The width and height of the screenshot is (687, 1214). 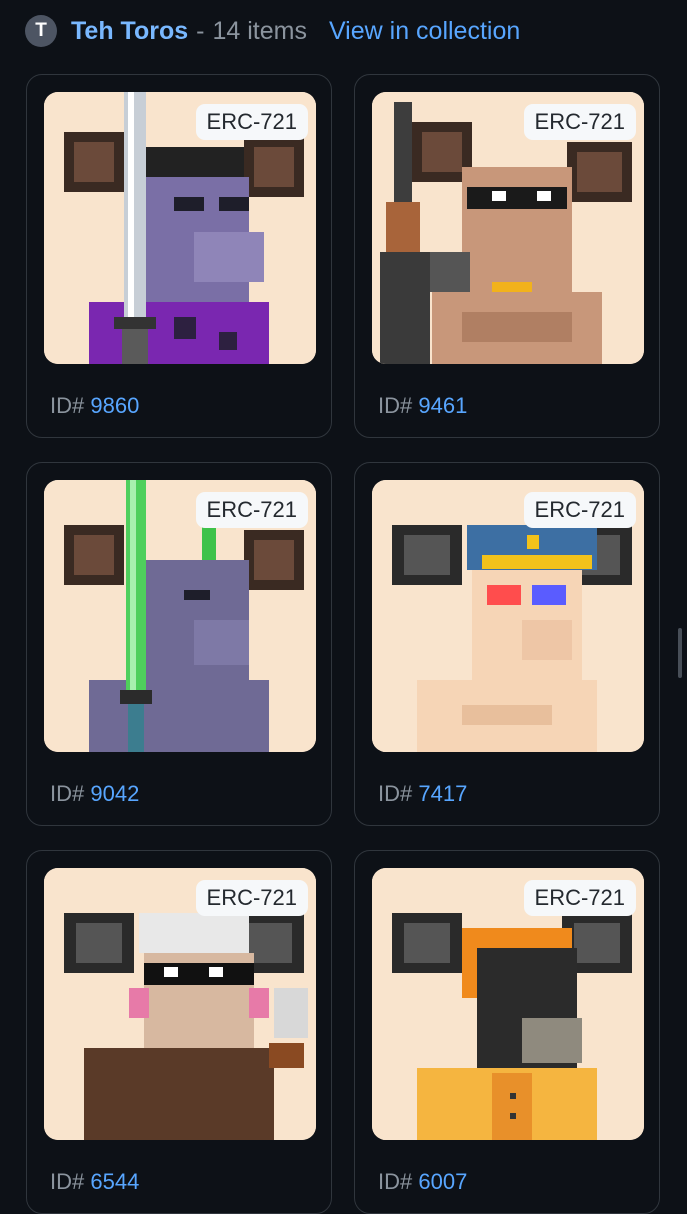 What do you see at coordinates (115, 405) in the screenshot?
I see `token-id-value: 9860` at bounding box center [115, 405].